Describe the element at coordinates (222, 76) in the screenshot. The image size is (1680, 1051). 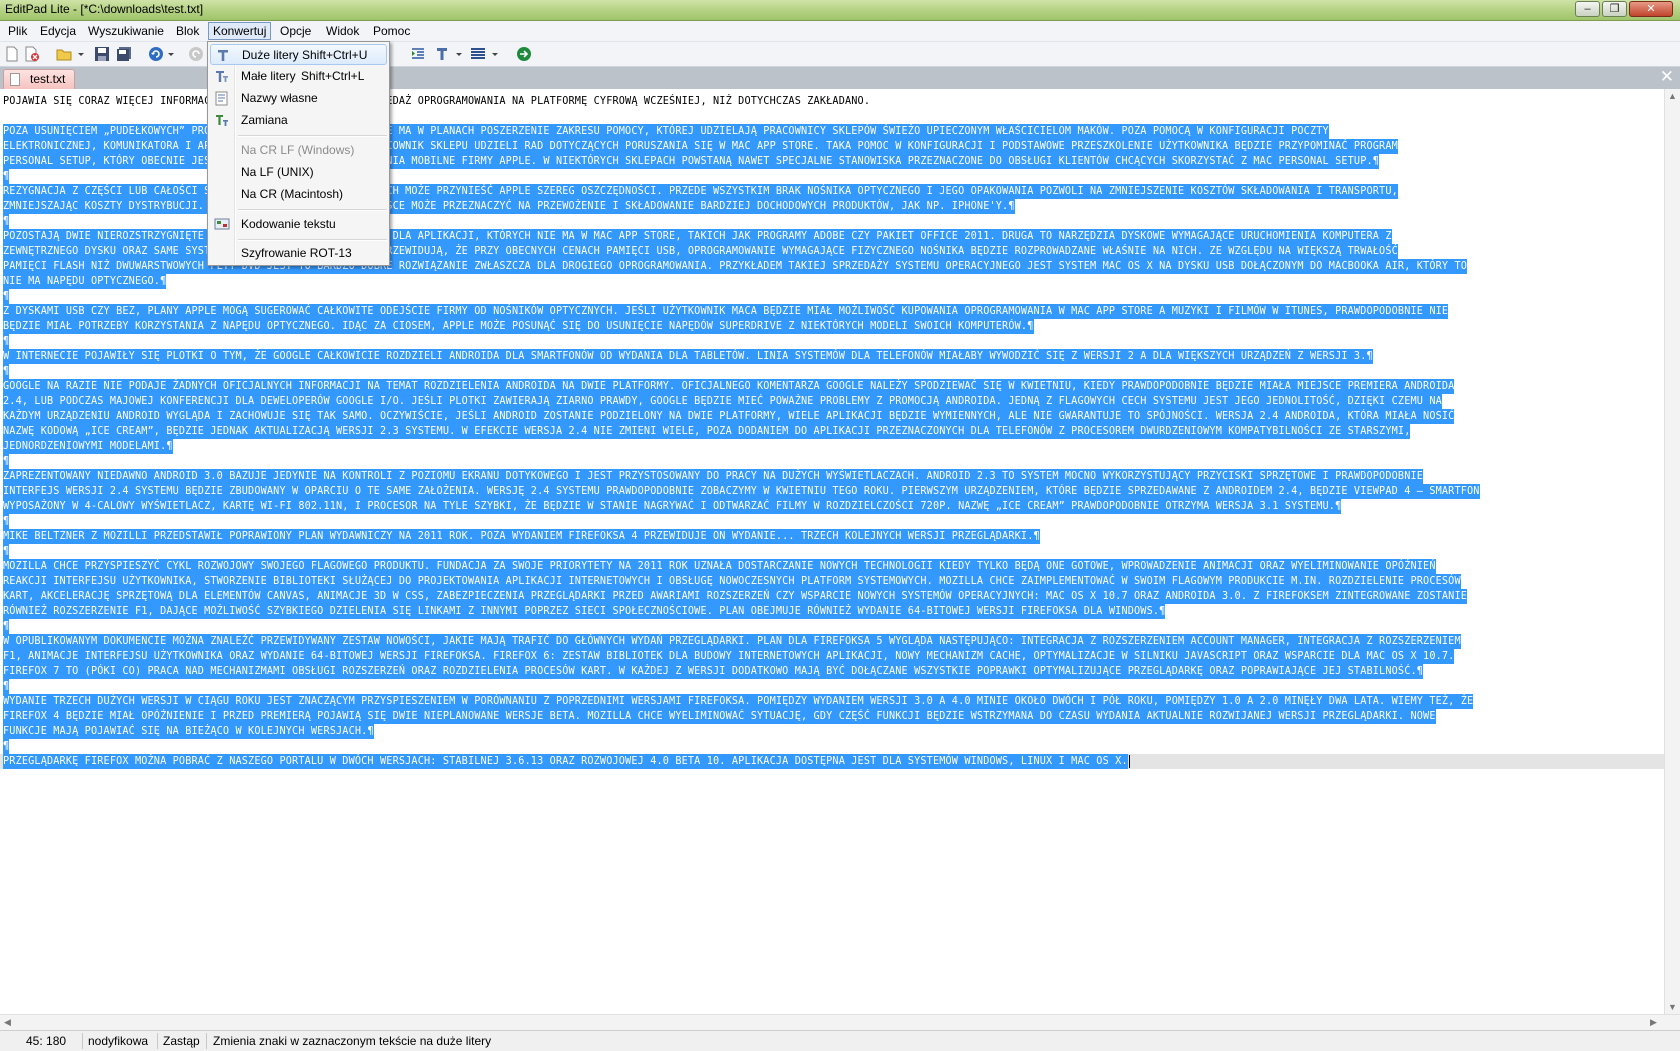
I see `lowercase-icon` at that location.